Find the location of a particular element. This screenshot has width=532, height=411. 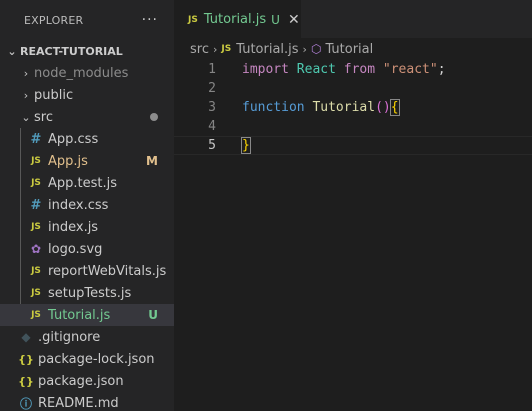

git-modified-badge: M is located at coordinates (152, 161).